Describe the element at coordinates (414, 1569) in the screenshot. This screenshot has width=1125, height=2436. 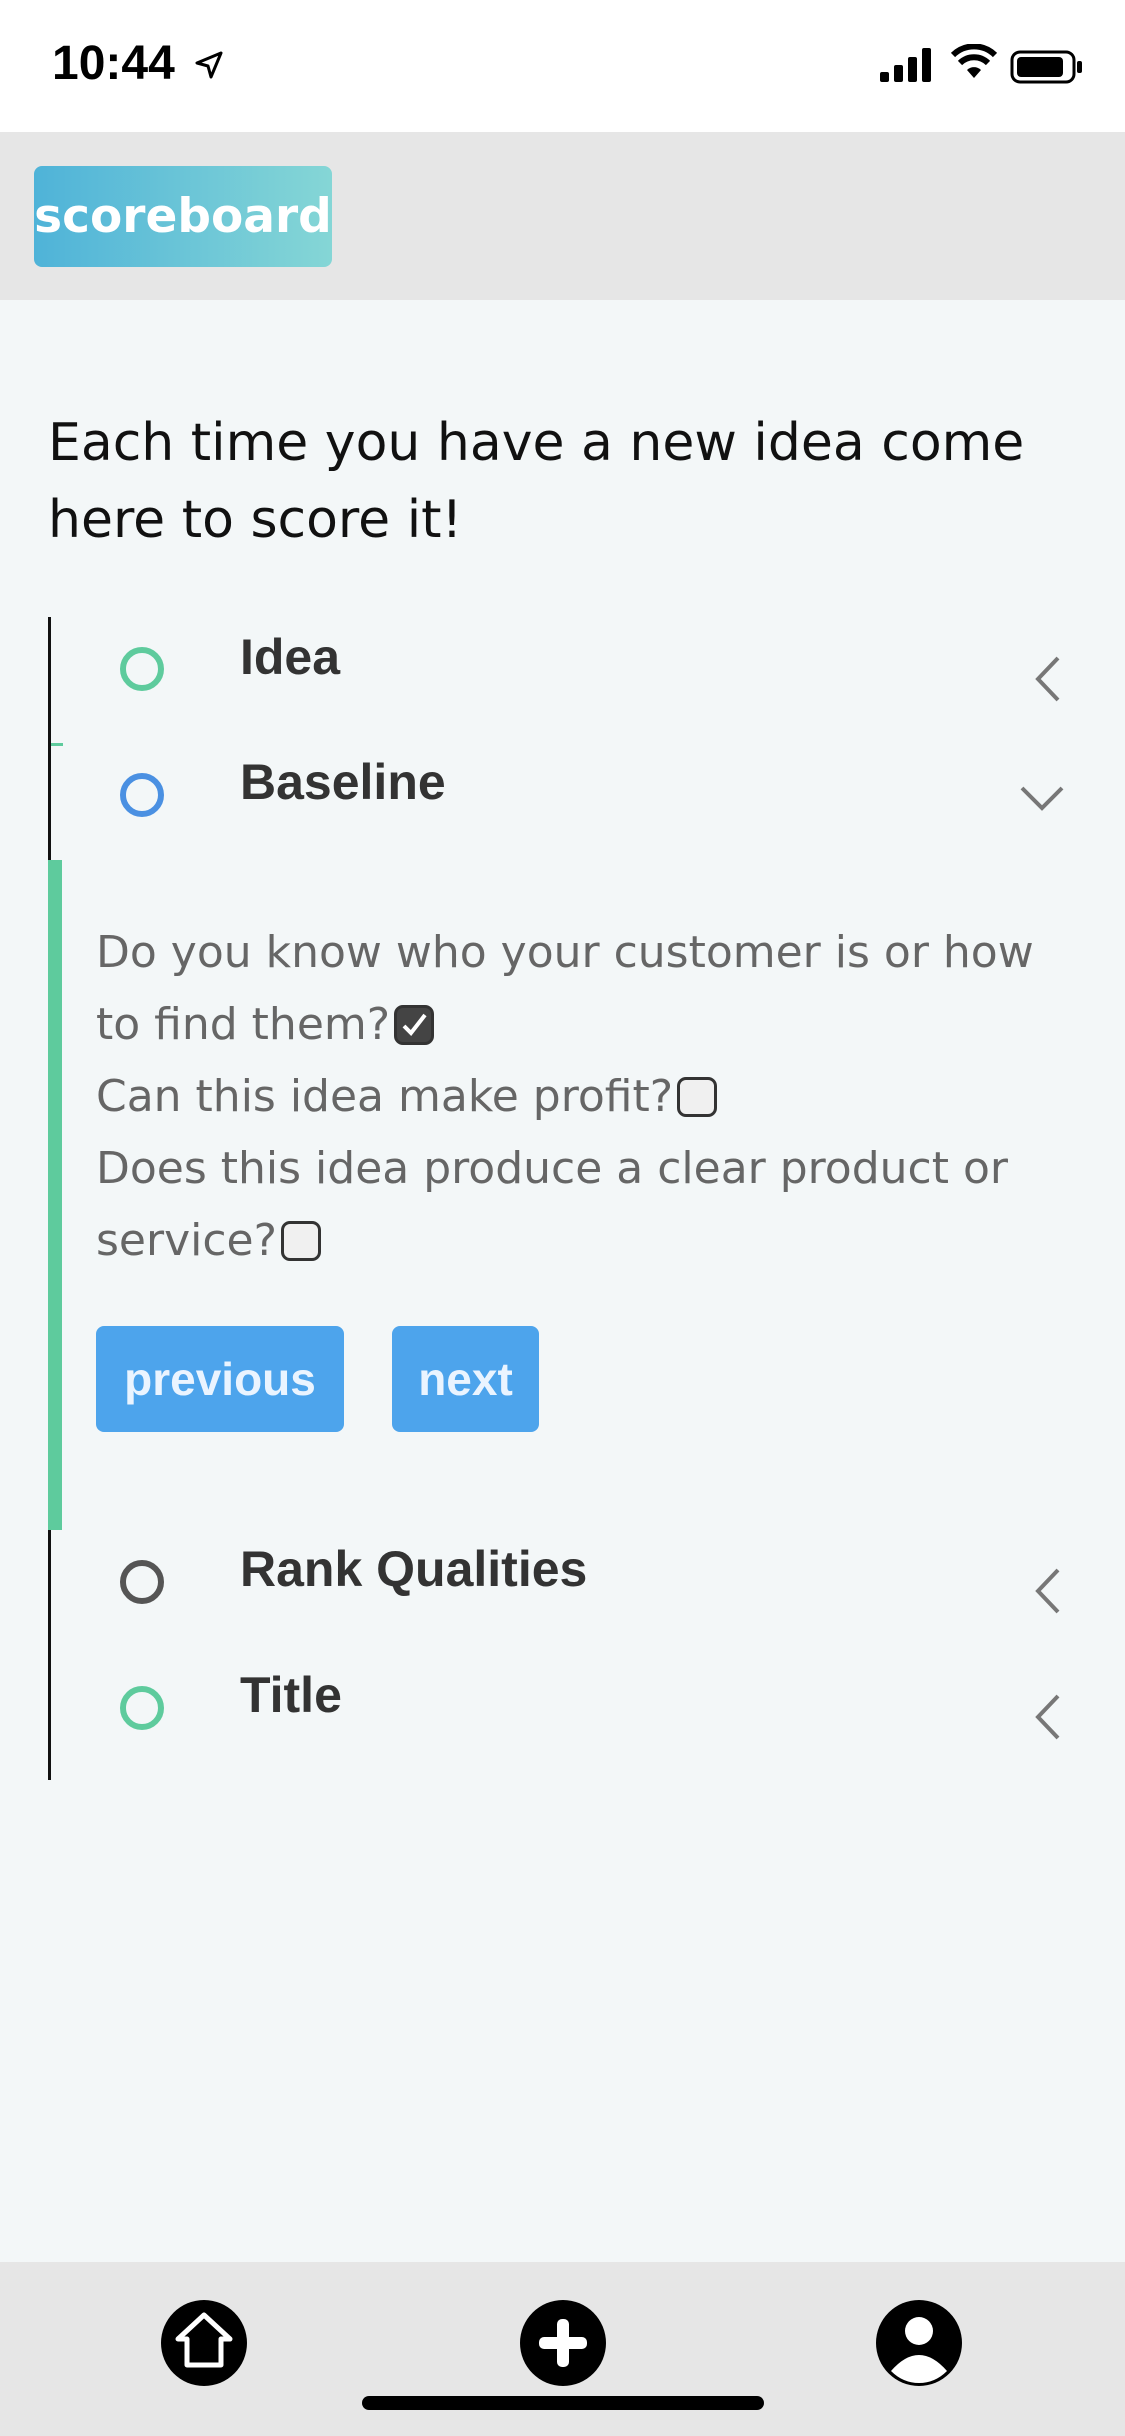
I see `step-label: Rank Qualities` at that location.